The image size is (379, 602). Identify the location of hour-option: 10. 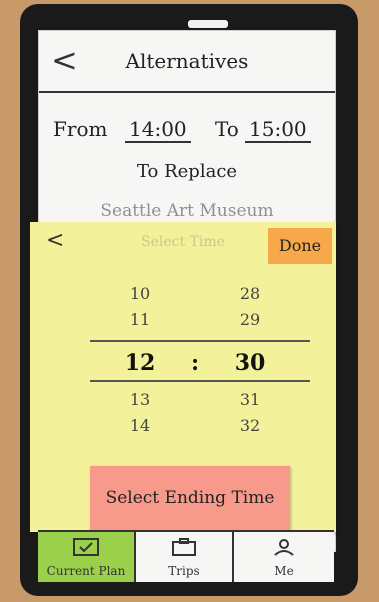
(140, 293).